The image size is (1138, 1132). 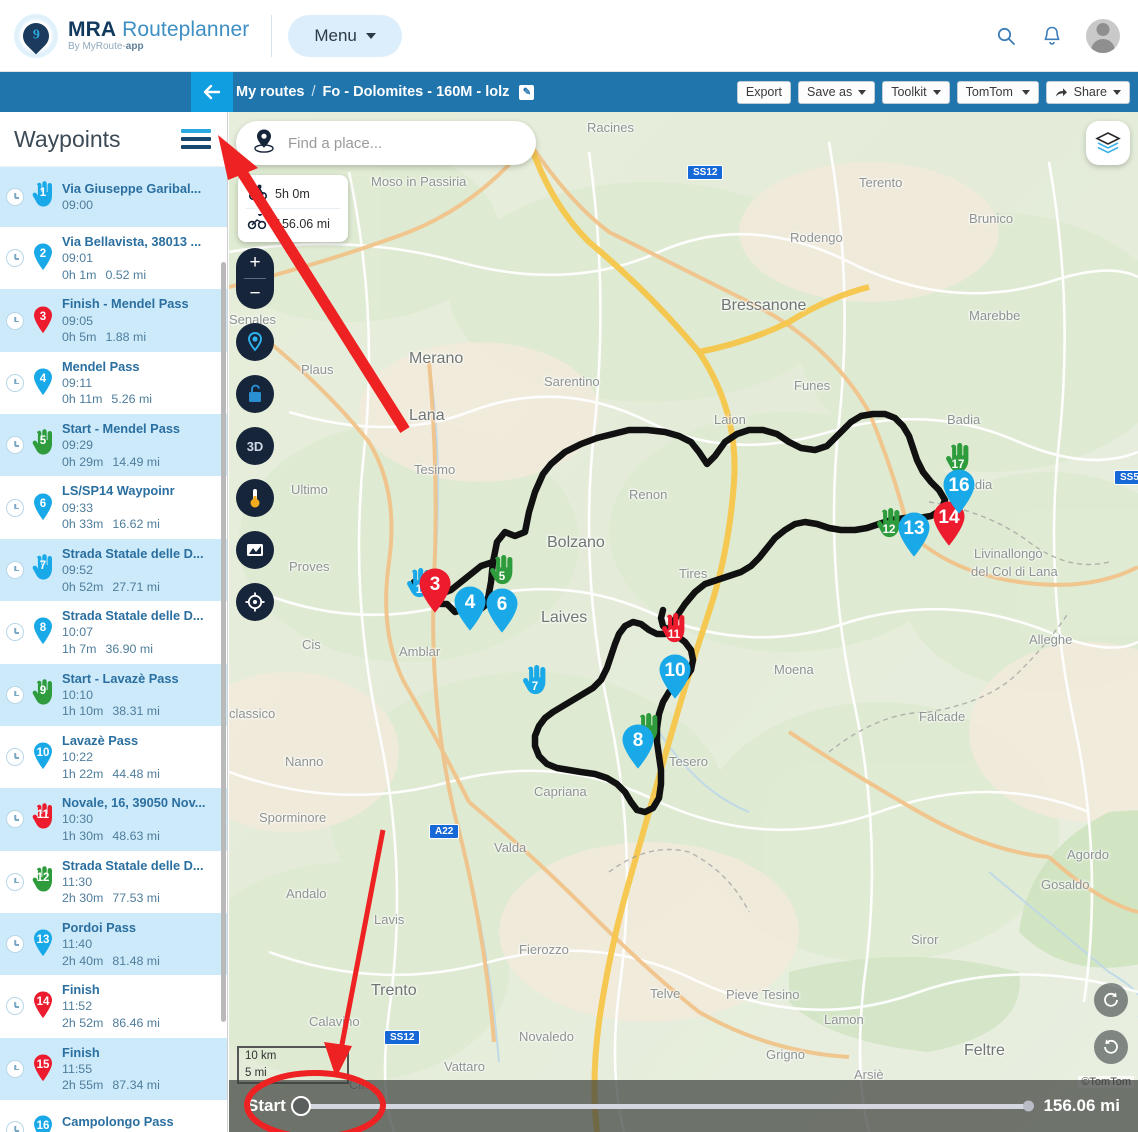 I want to click on waypoint-row-16: 16Campolongo Pass12:02, so click(x=113, y=1116).